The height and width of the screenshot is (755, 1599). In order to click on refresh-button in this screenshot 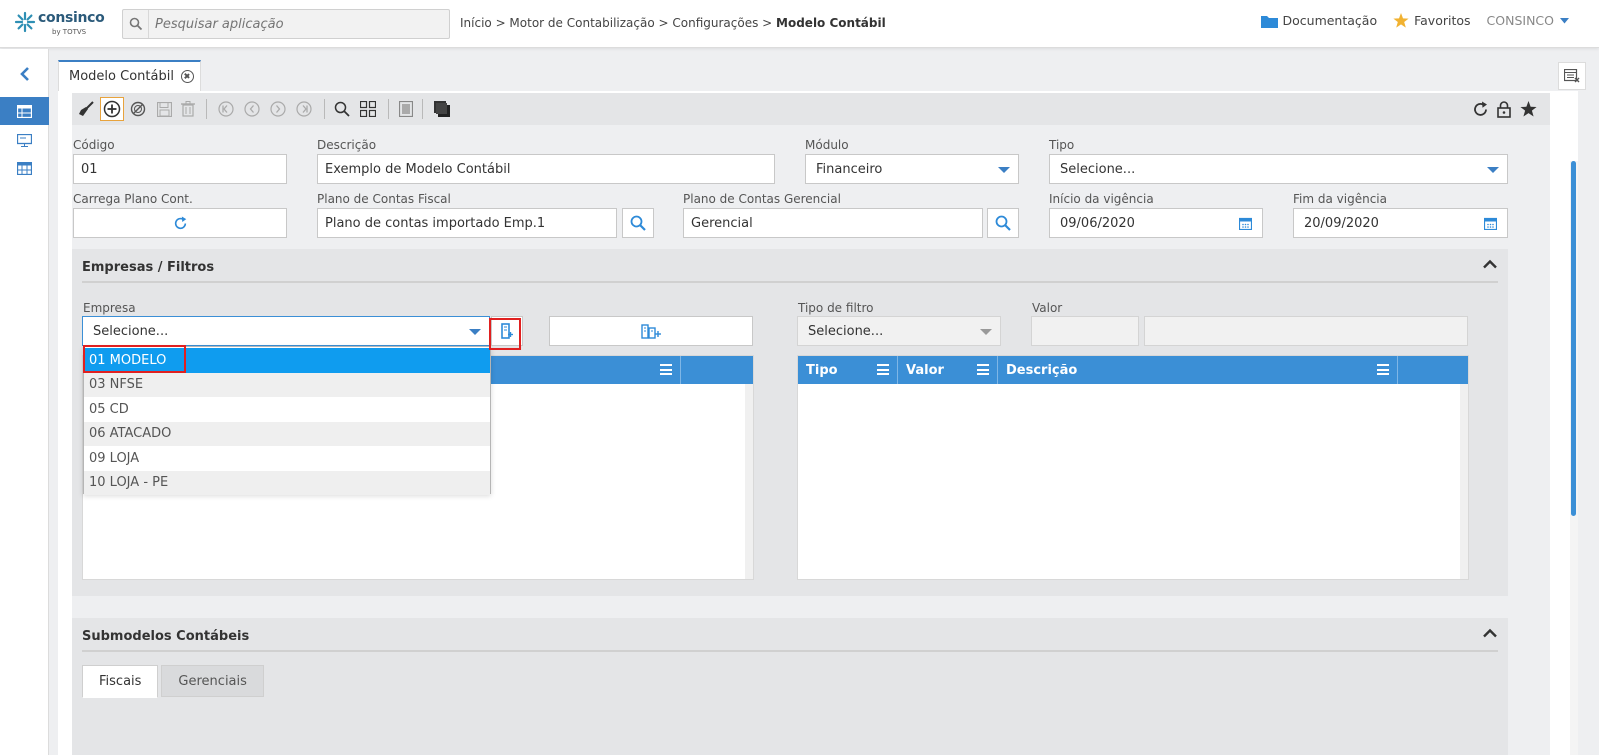, I will do `click(1480, 109)`.